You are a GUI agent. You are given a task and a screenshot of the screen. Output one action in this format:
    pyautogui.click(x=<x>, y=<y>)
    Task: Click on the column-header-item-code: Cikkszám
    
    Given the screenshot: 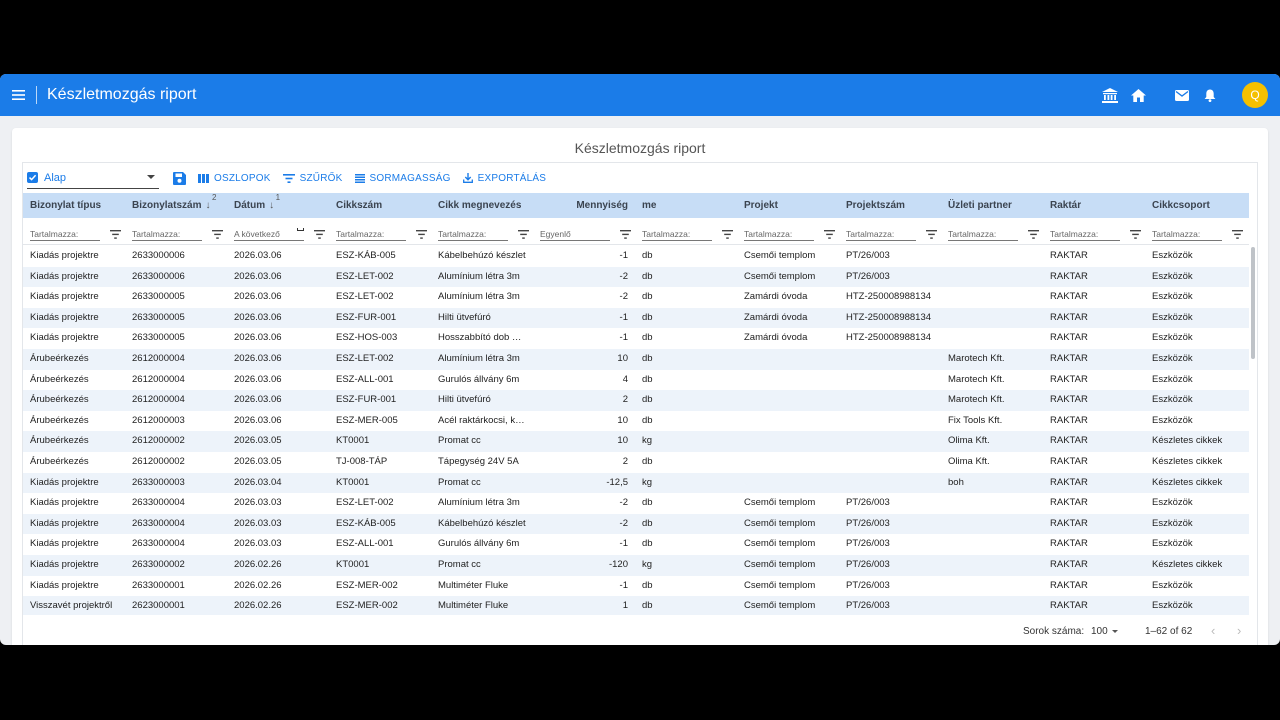 What is the action you would take?
    pyautogui.click(x=380, y=205)
    